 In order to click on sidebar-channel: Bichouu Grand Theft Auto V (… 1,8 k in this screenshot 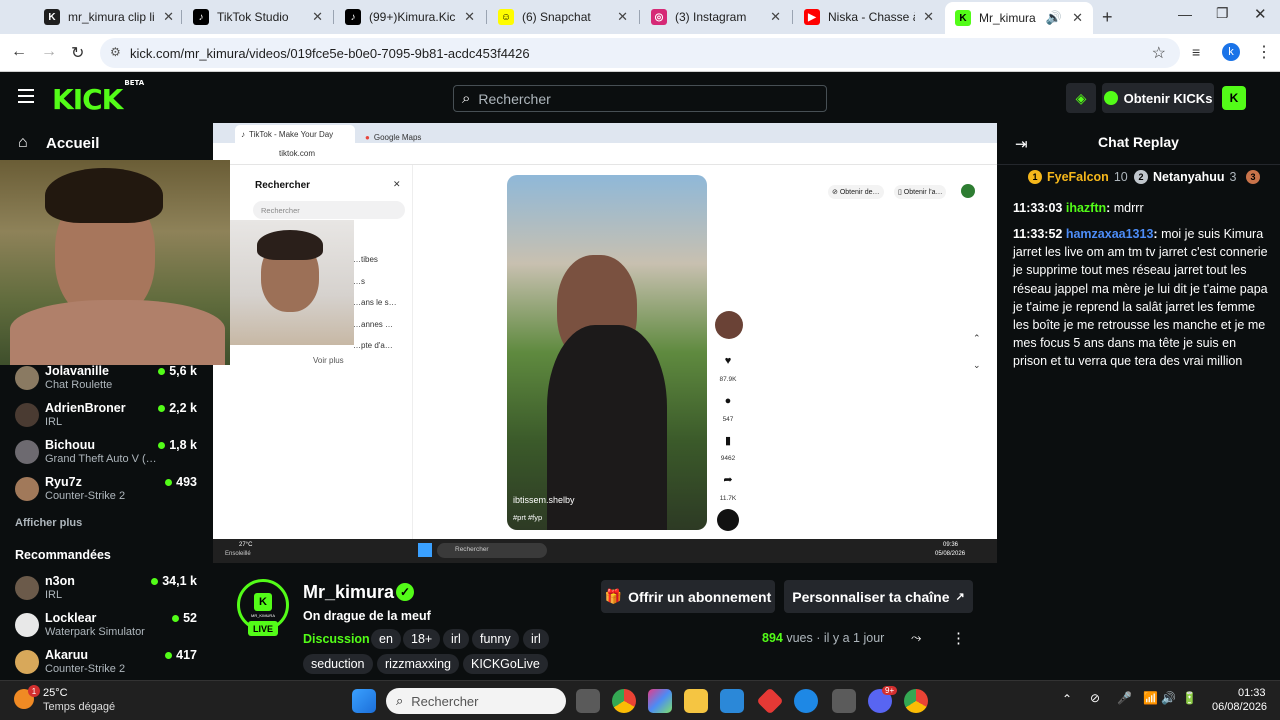, I will do `click(110, 456)`.